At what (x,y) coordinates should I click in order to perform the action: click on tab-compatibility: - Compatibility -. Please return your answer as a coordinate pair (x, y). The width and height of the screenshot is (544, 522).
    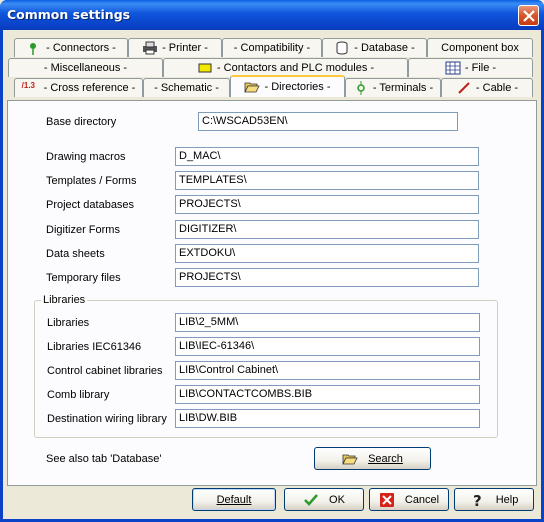
    Looking at the image, I should click on (272, 47).